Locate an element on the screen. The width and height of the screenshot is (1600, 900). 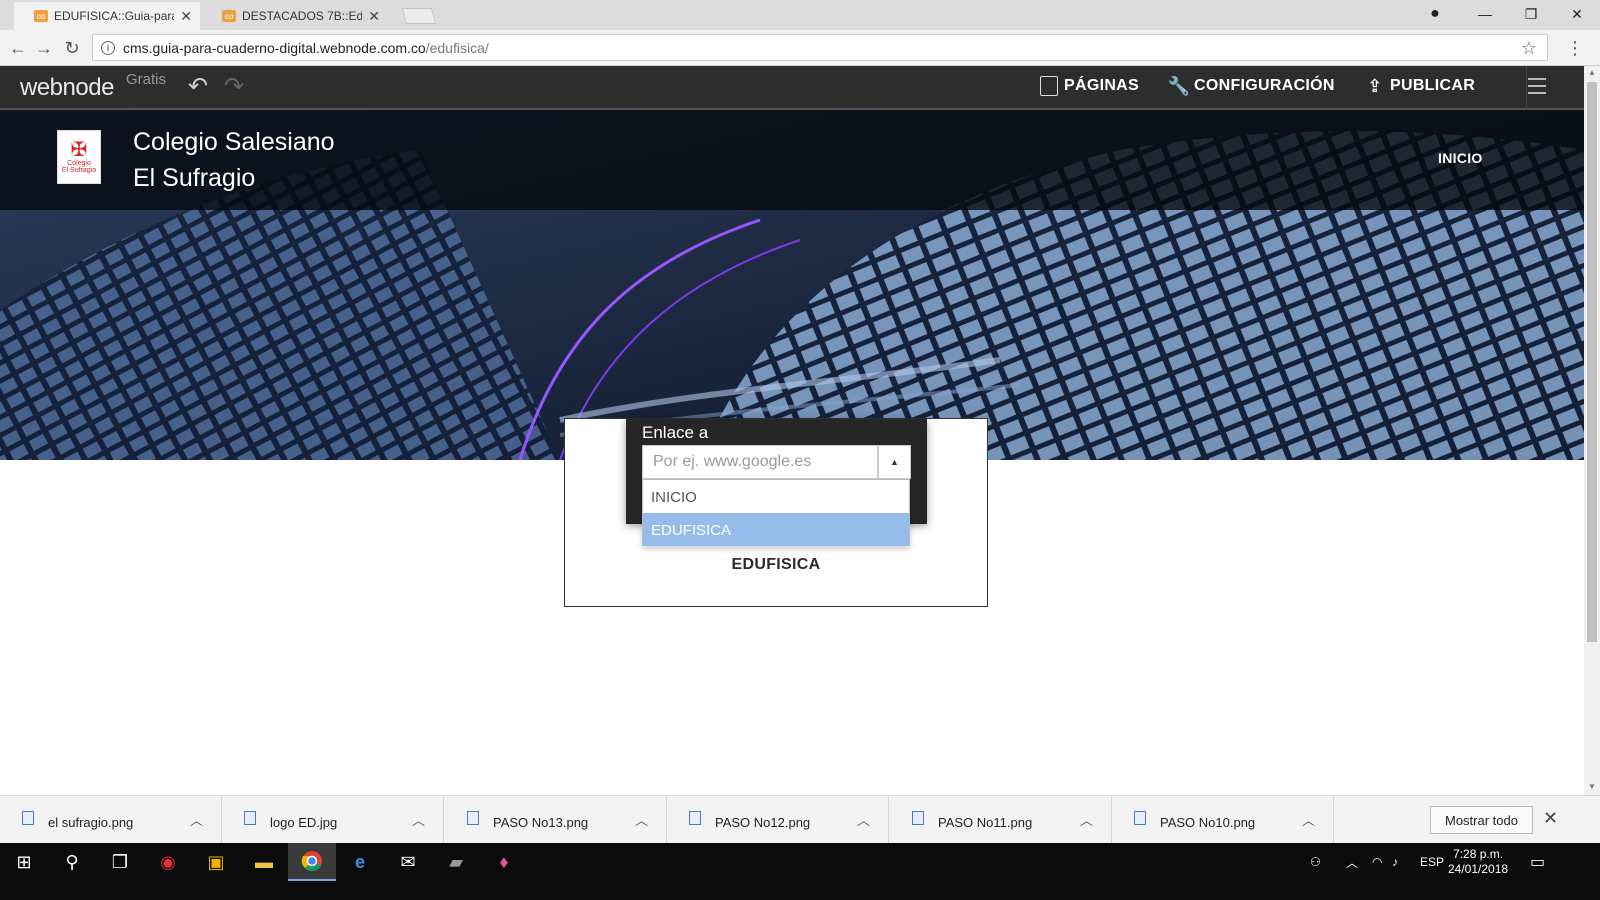
chrome-logo-icon is located at coordinates (311, 861).